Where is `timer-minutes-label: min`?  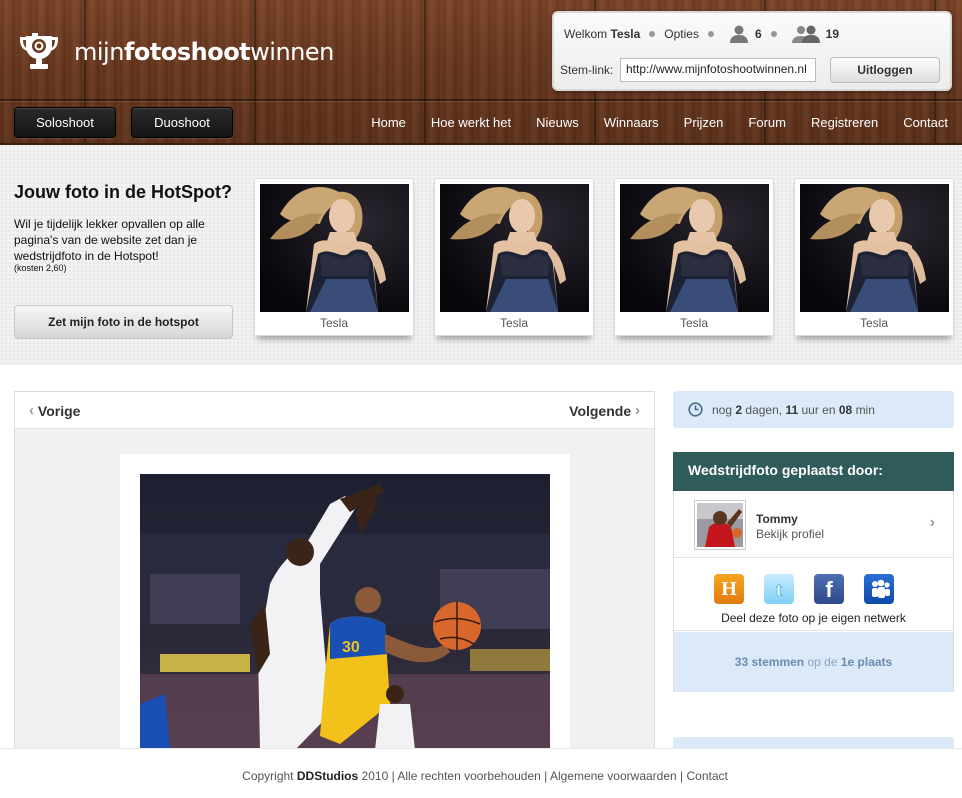 timer-minutes-label: min is located at coordinates (865, 409).